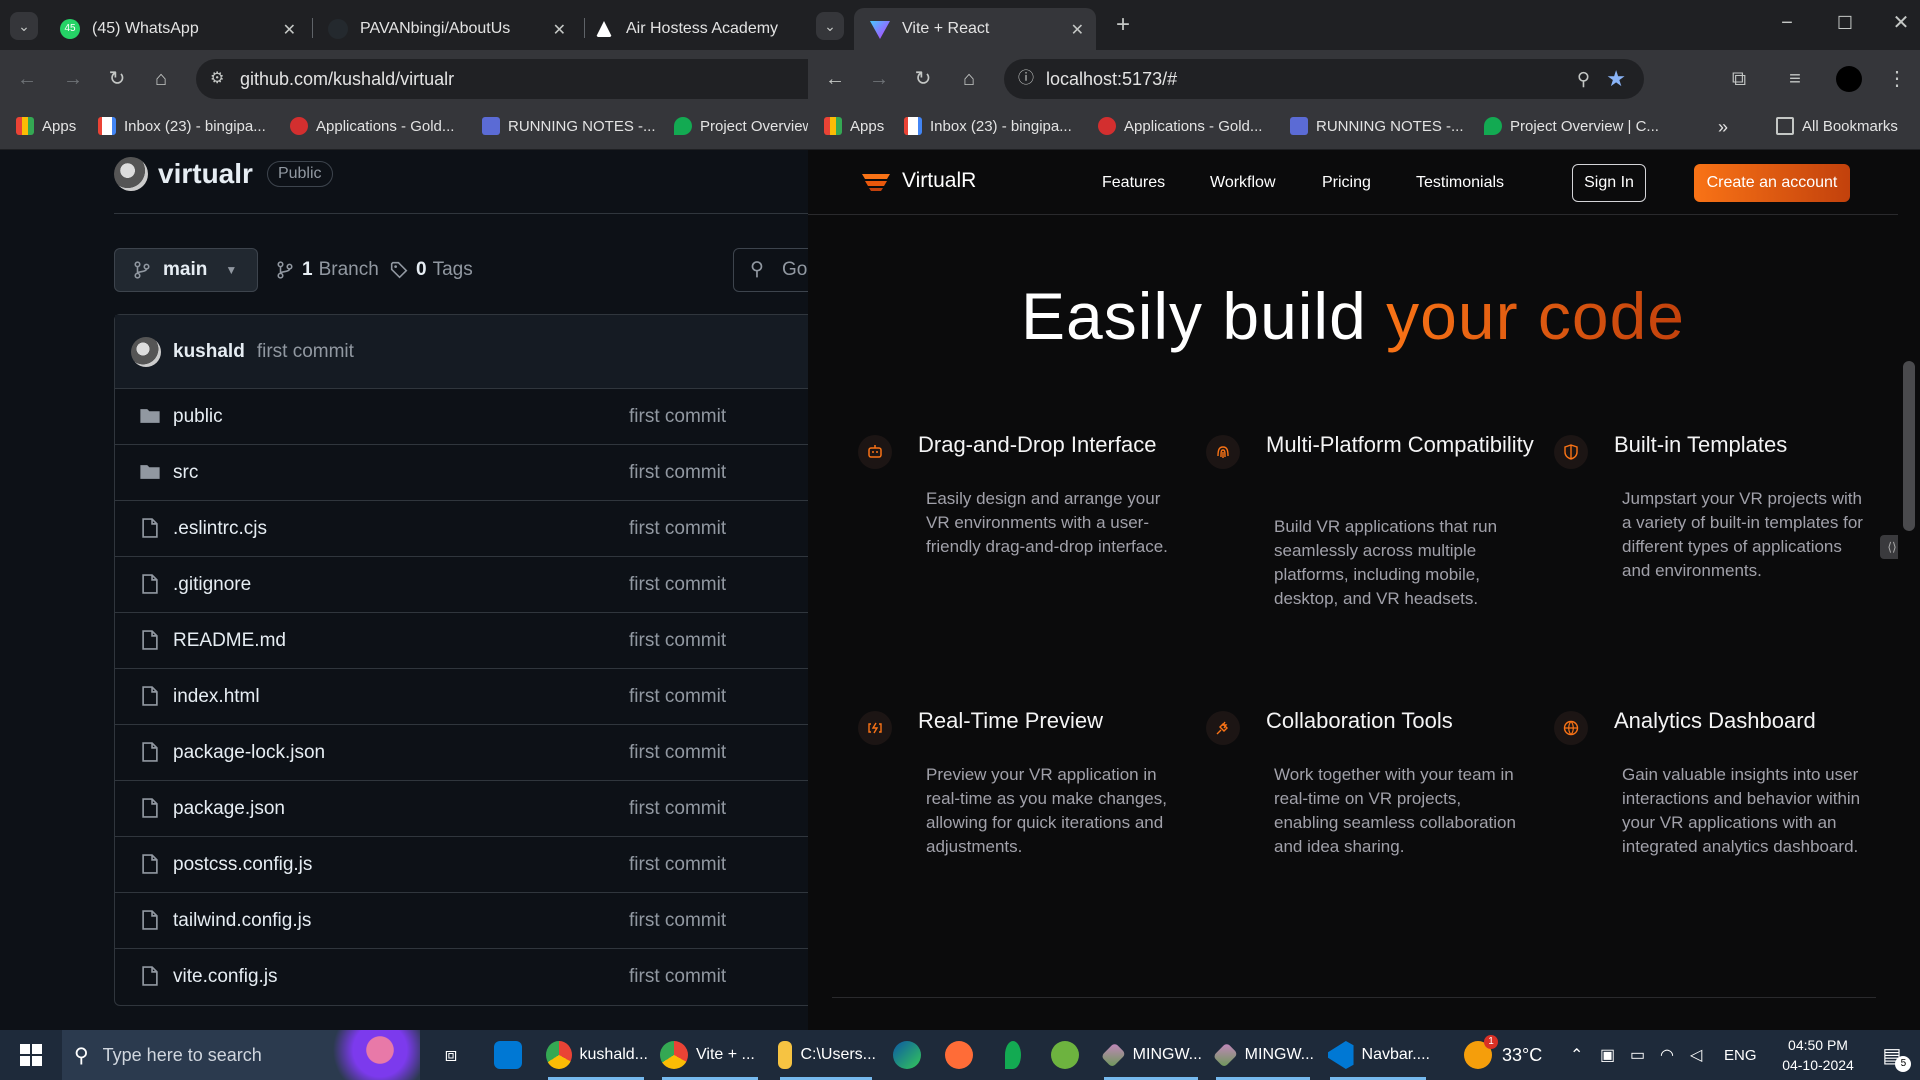 The width and height of the screenshot is (1920, 1080). What do you see at coordinates (1637, 1055) in the screenshot?
I see `battery-icon: ▭` at bounding box center [1637, 1055].